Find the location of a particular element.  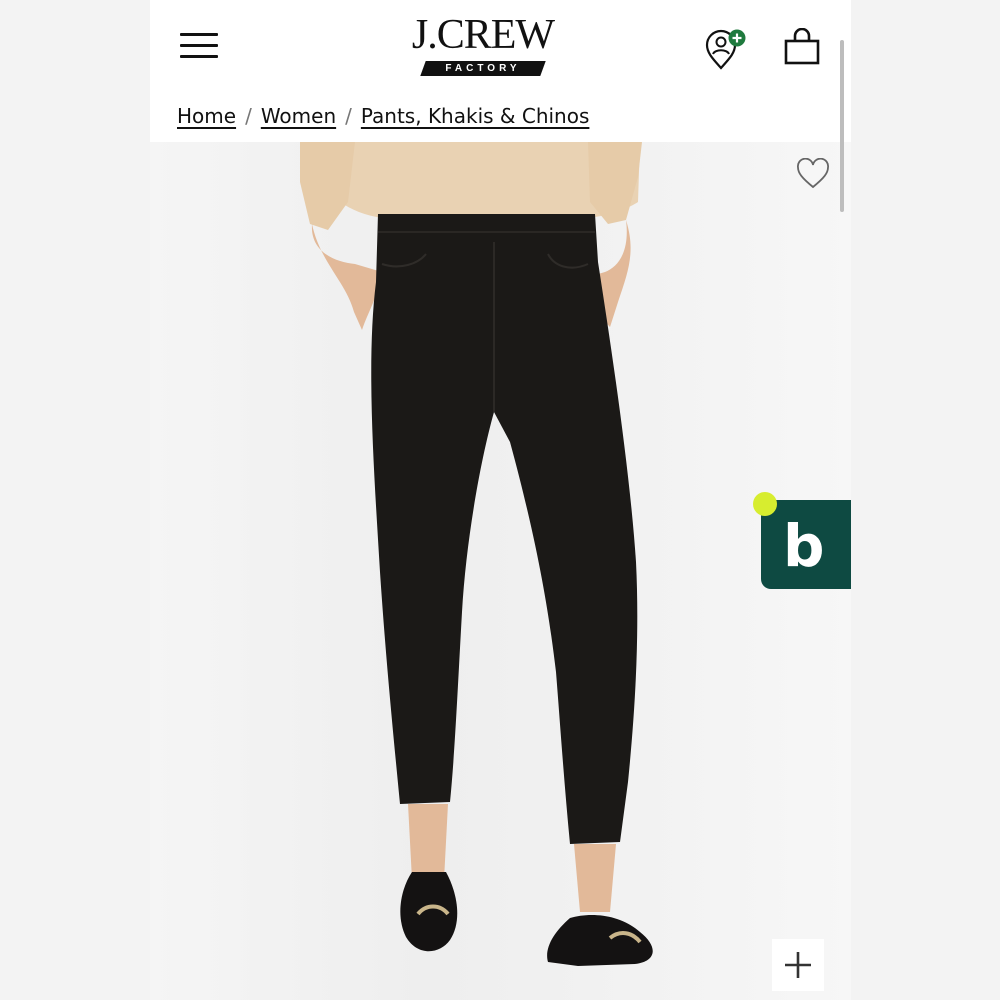

logo-subtitle-bar: FACTORY is located at coordinates (483, 68).